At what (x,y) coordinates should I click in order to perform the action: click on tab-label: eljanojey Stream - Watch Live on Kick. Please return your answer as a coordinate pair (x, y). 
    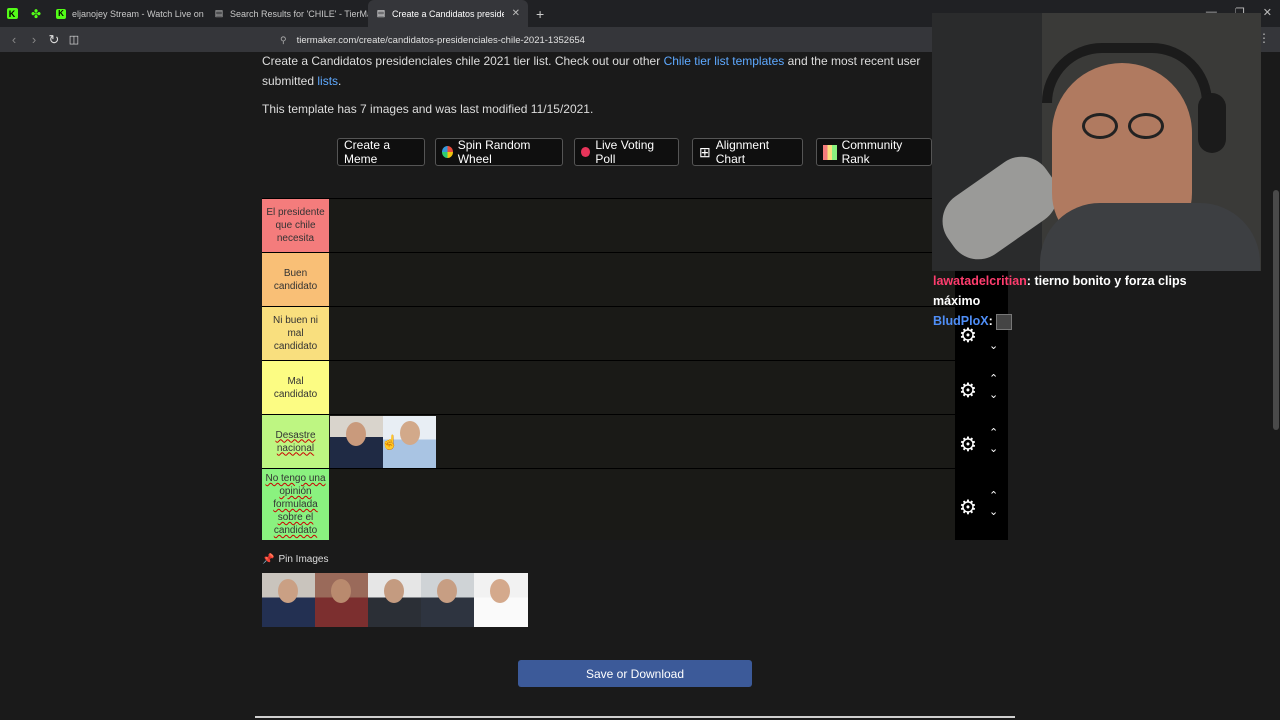
    Looking at the image, I should click on (139, 13).